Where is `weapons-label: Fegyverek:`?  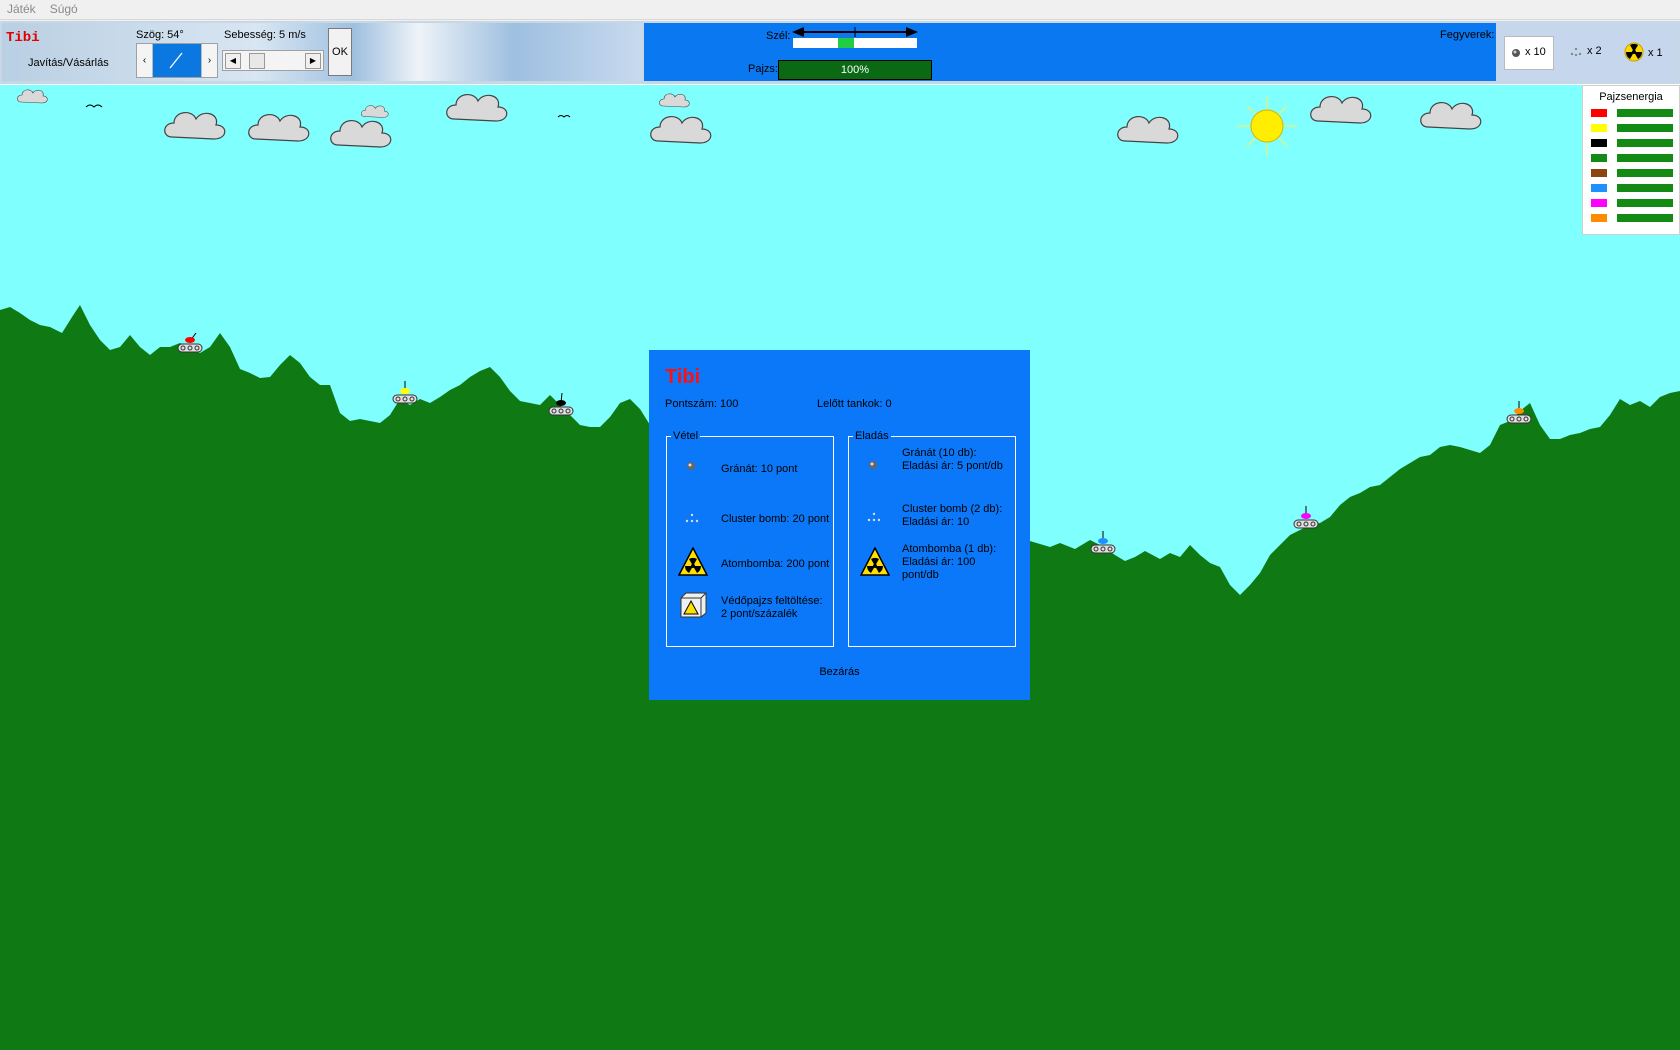 weapons-label: Fegyverek: is located at coordinates (1467, 35).